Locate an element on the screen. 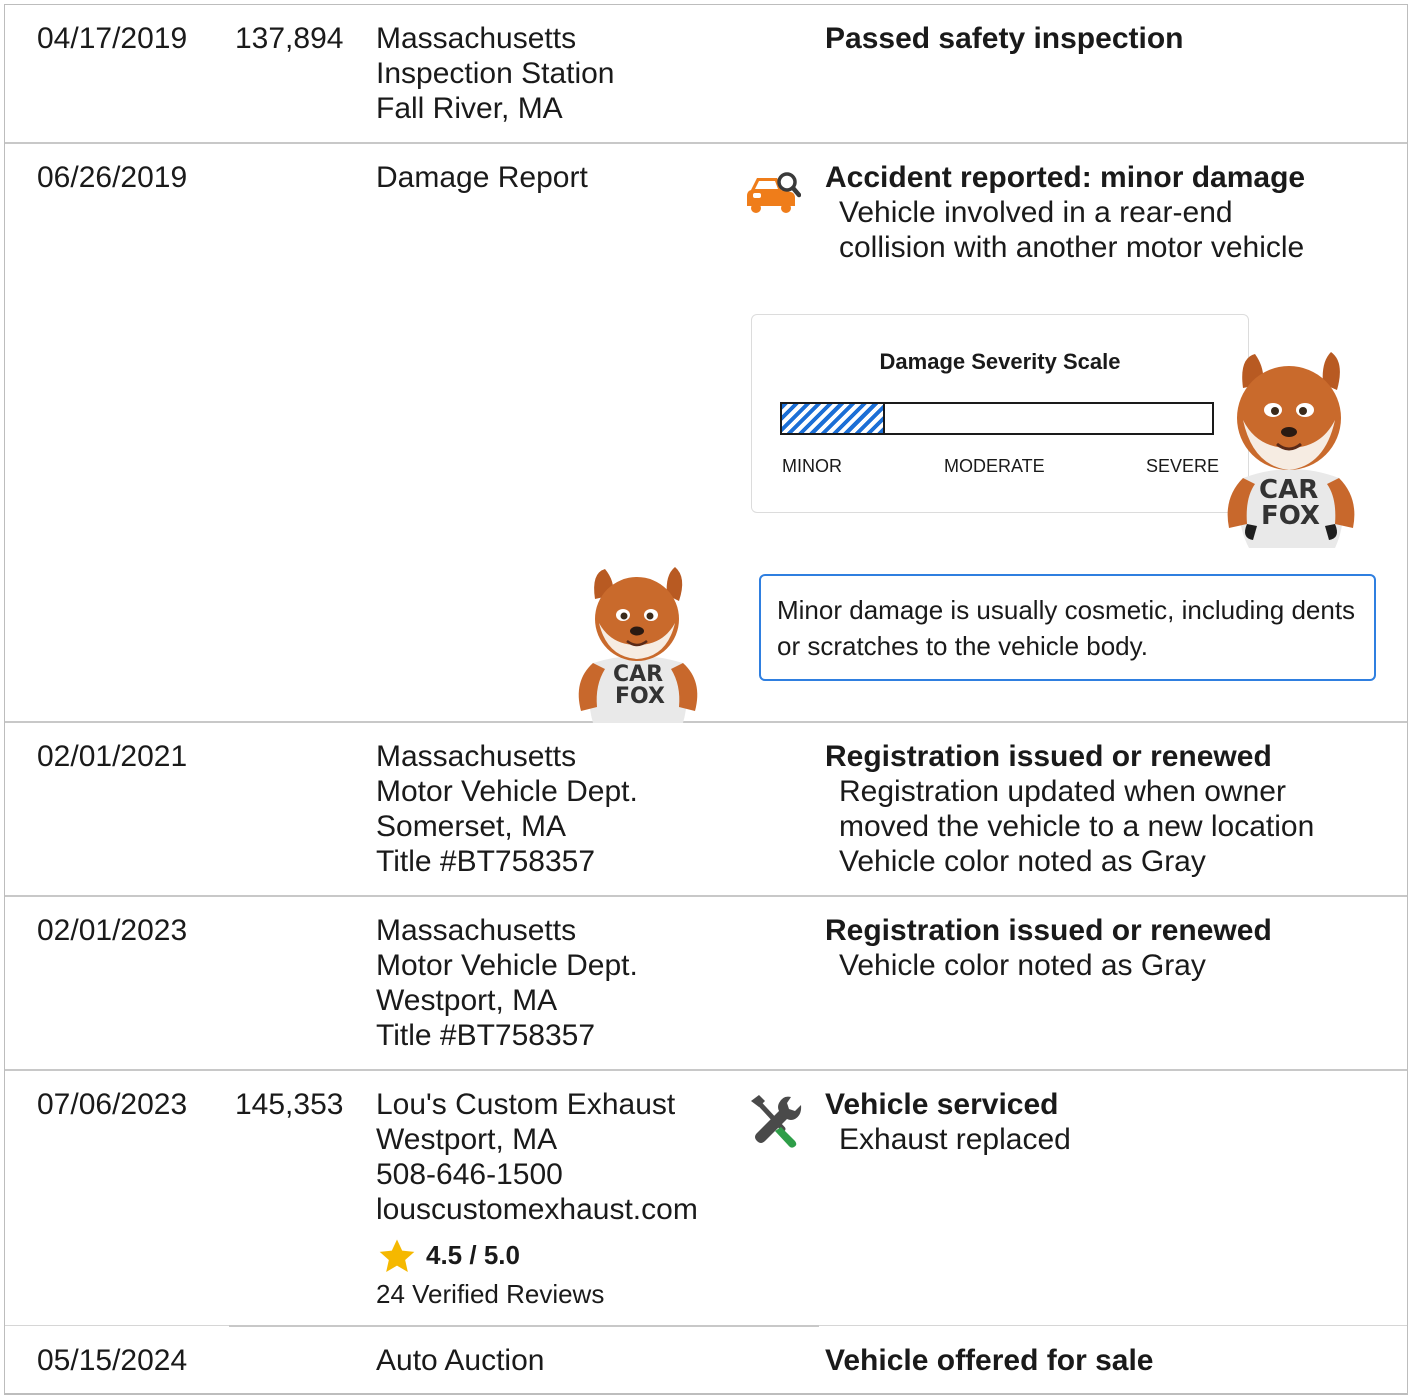  record-event: Vehicle offered for sale is located at coordinates (989, 1360).